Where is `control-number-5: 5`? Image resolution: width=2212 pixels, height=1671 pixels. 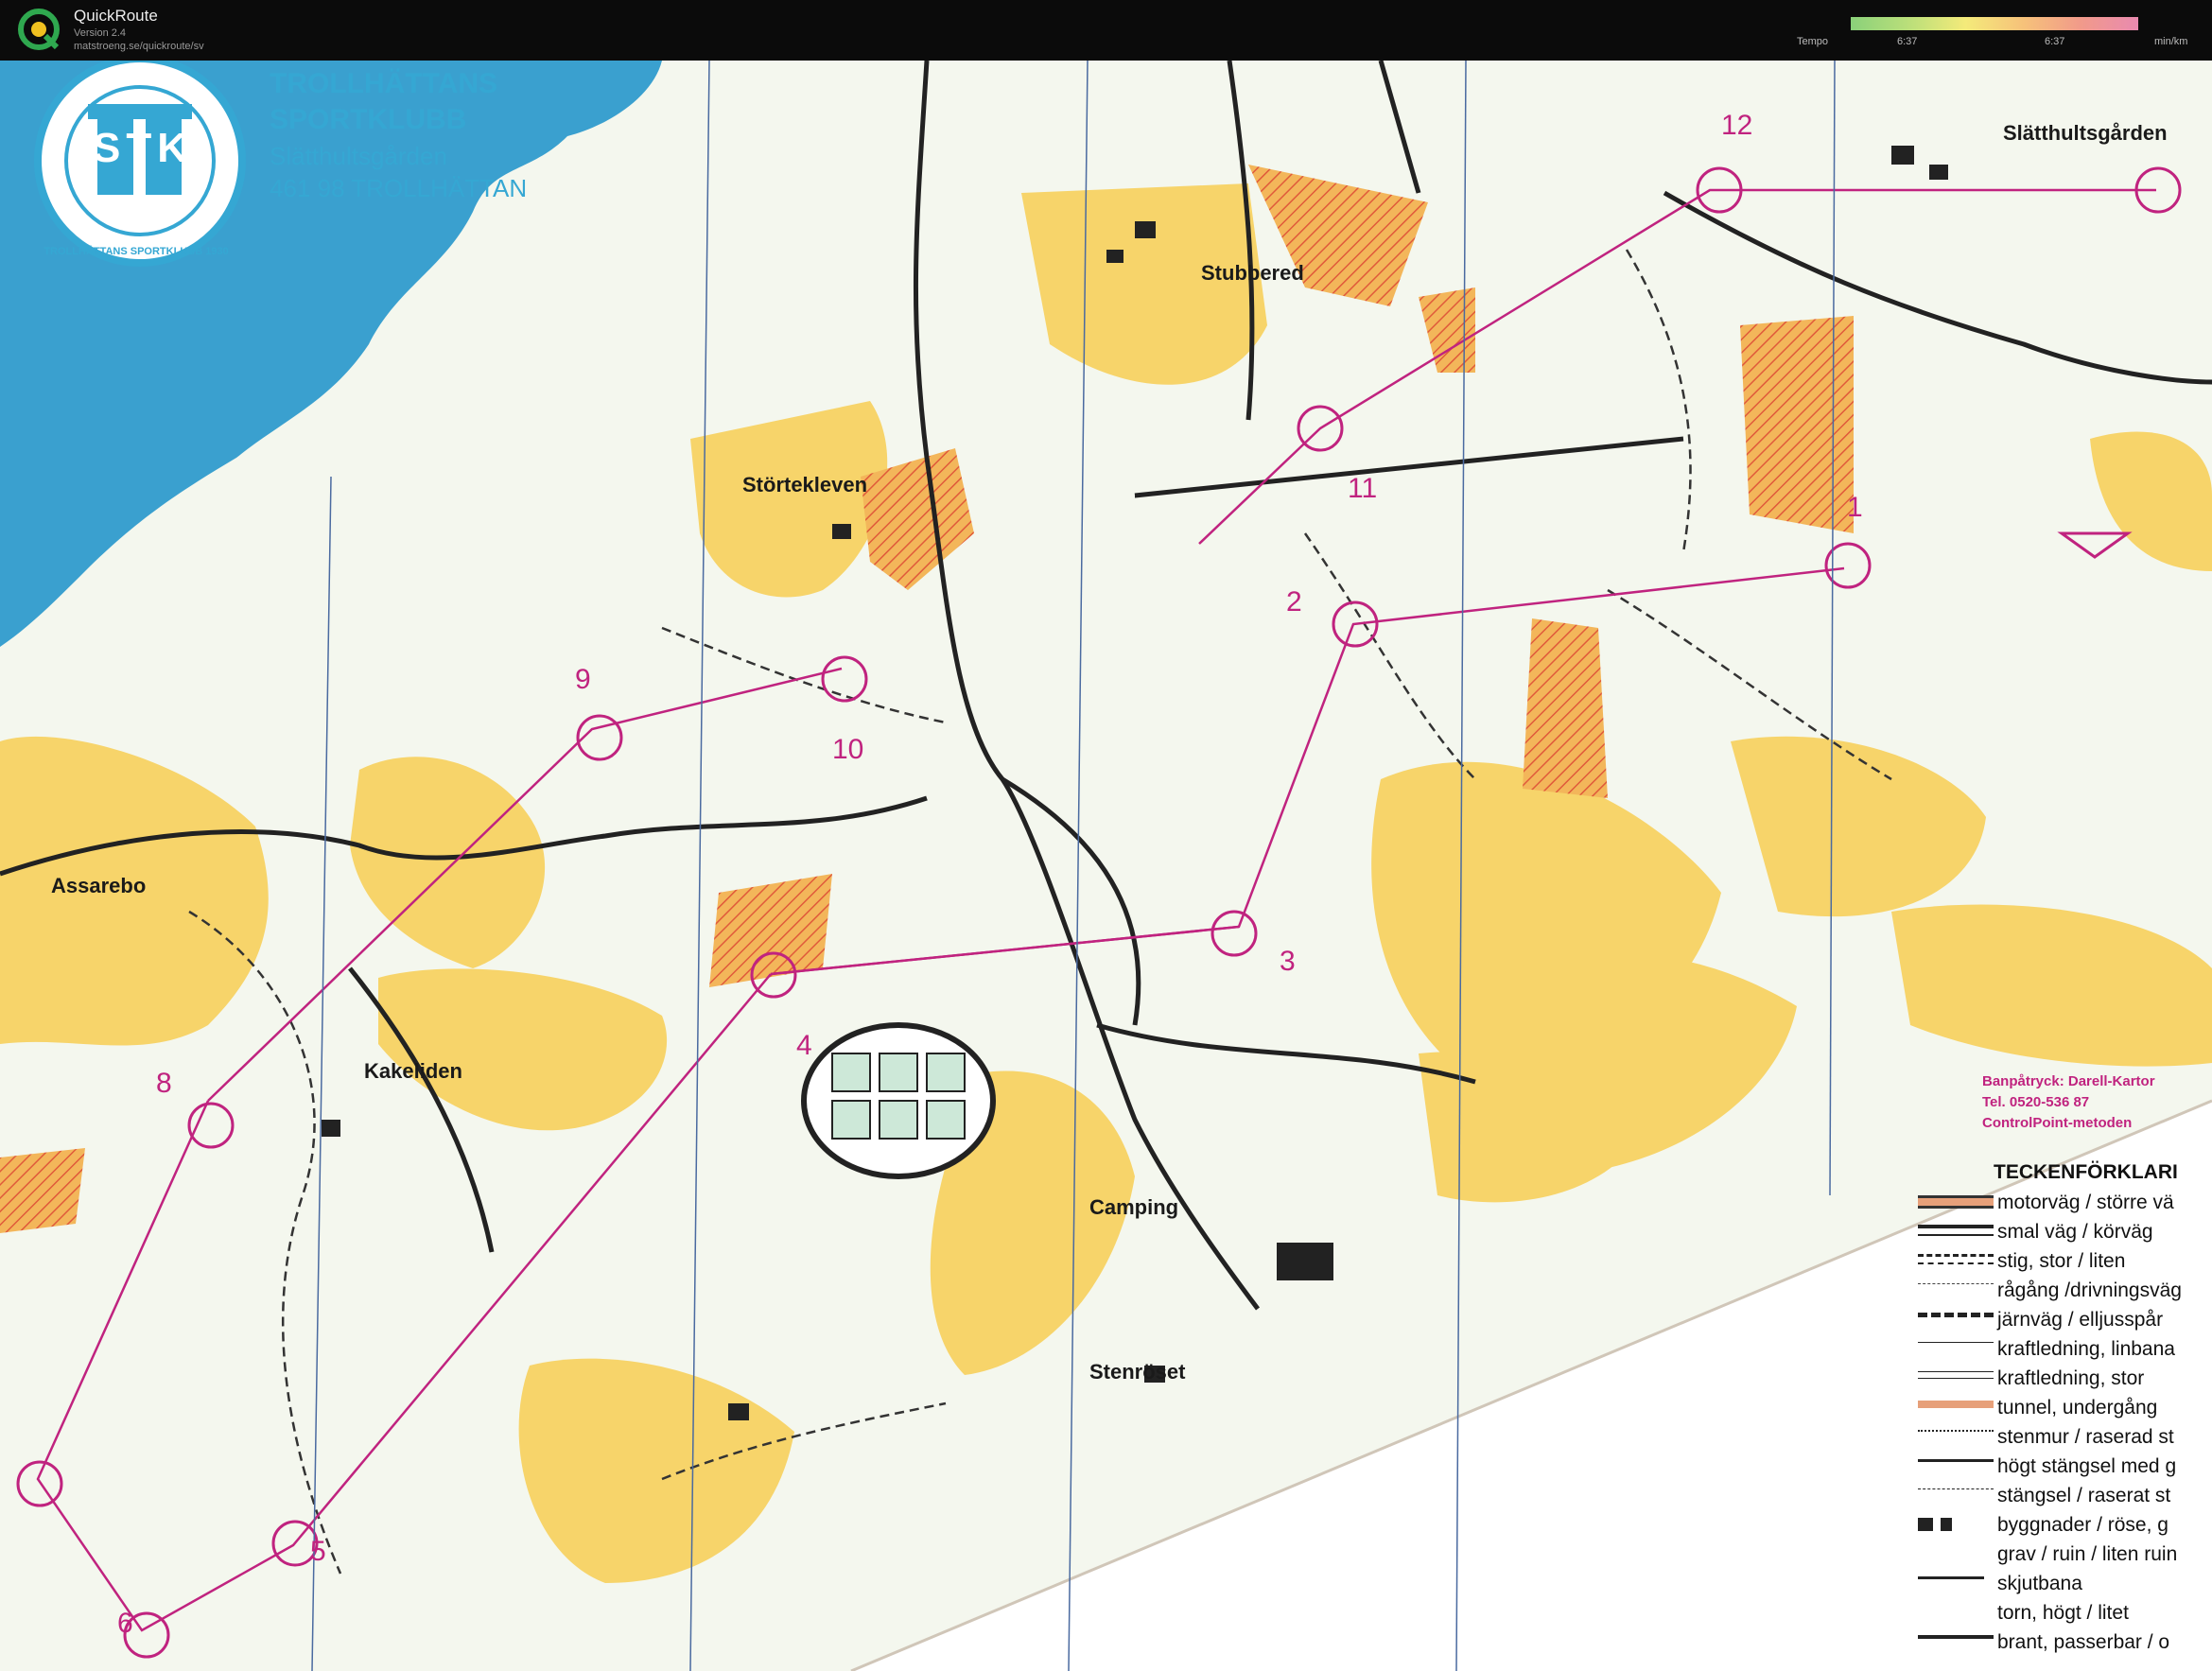 control-number-5: 5 is located at coordinates (318, 1551).